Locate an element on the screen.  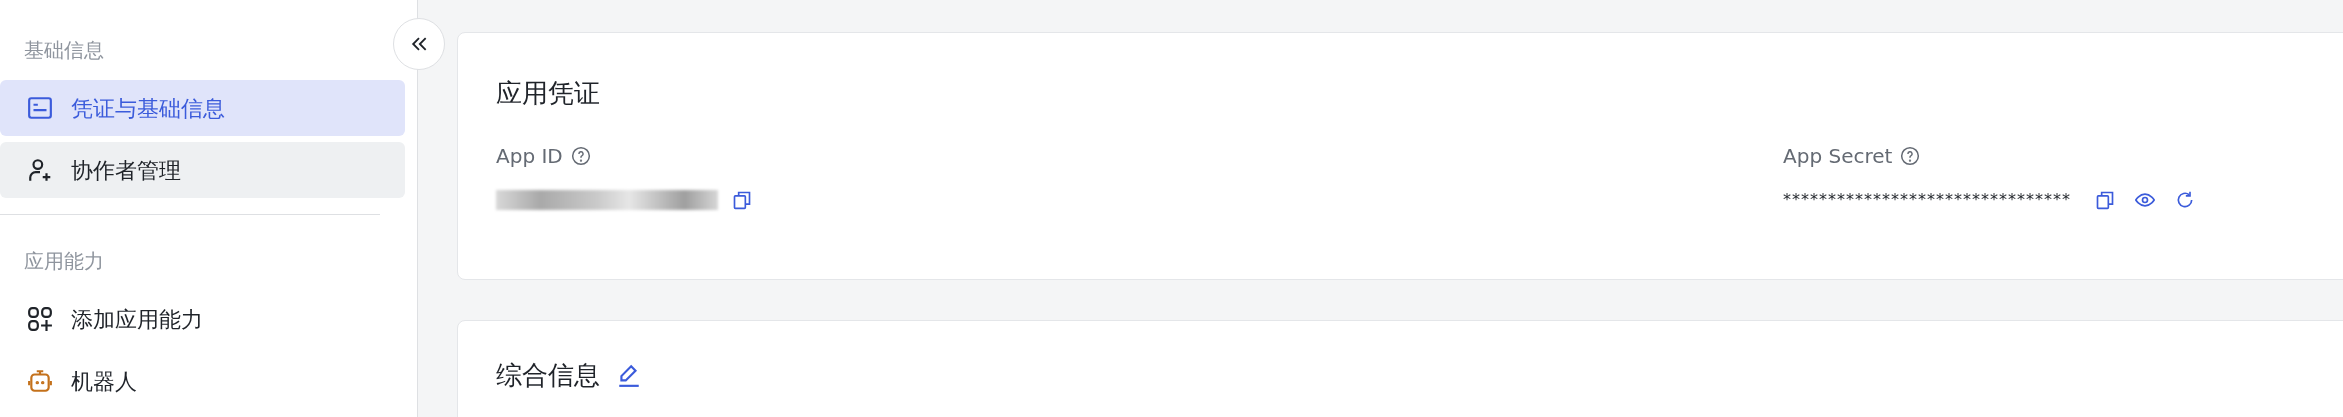
card-title: 应用凭证 is located at coordinates (548, 93).